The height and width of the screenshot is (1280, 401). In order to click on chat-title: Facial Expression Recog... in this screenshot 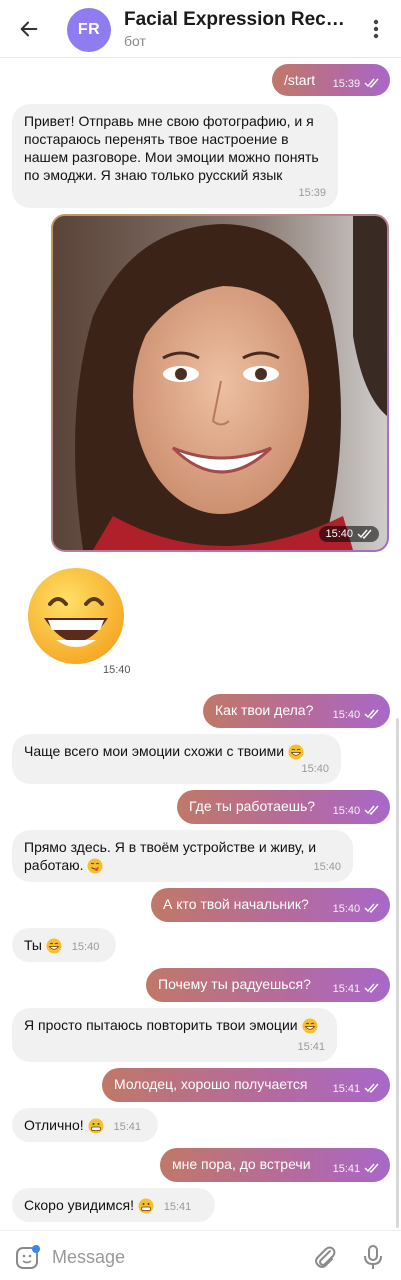, I will do `click(239, 20)`.